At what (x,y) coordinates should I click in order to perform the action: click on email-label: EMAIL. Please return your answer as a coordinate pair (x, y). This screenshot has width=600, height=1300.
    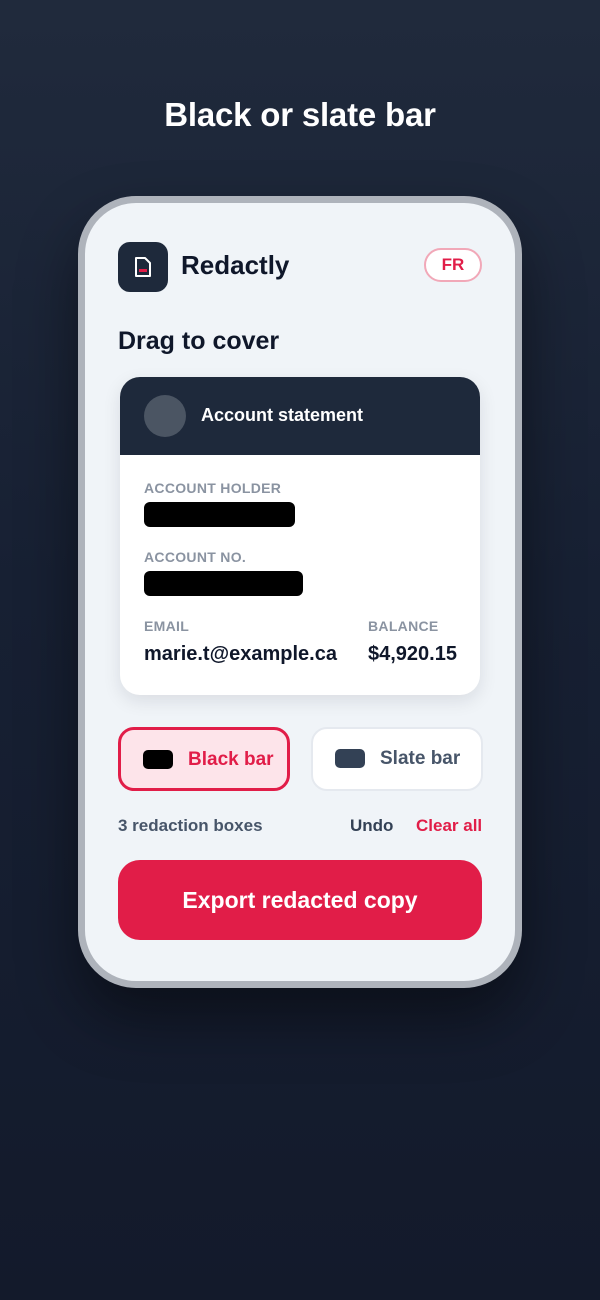
    Looking at the image, I should click on (167, 626).